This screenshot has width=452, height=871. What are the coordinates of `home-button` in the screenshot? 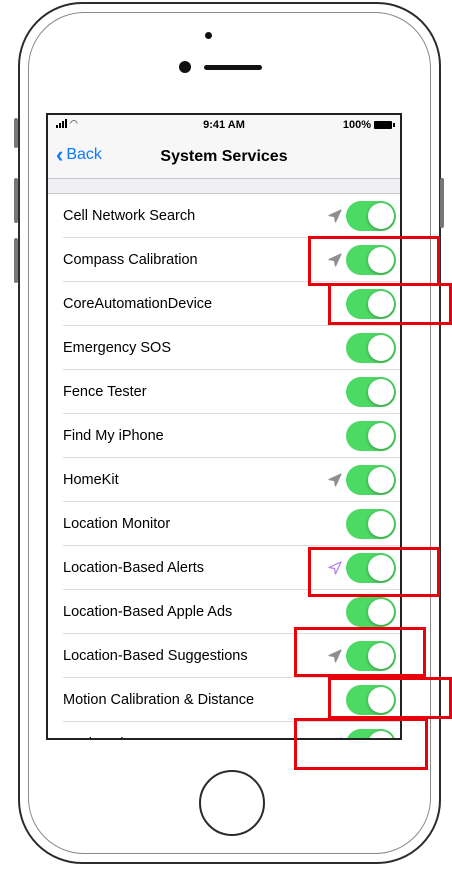 It's located at (232, 803).